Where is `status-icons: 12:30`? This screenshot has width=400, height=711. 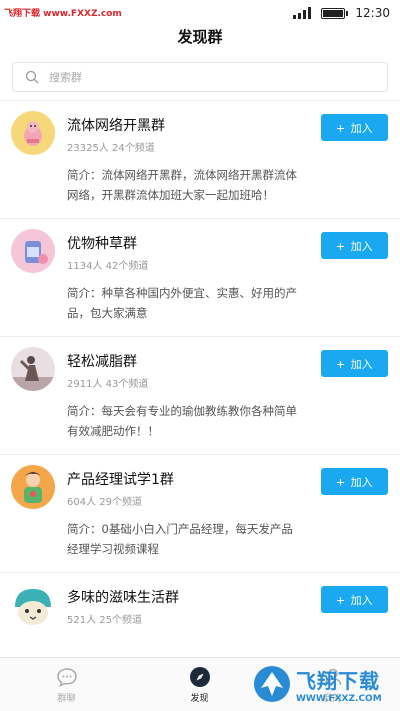 status-icons: 12:30 is located at coordinates (341, 13).